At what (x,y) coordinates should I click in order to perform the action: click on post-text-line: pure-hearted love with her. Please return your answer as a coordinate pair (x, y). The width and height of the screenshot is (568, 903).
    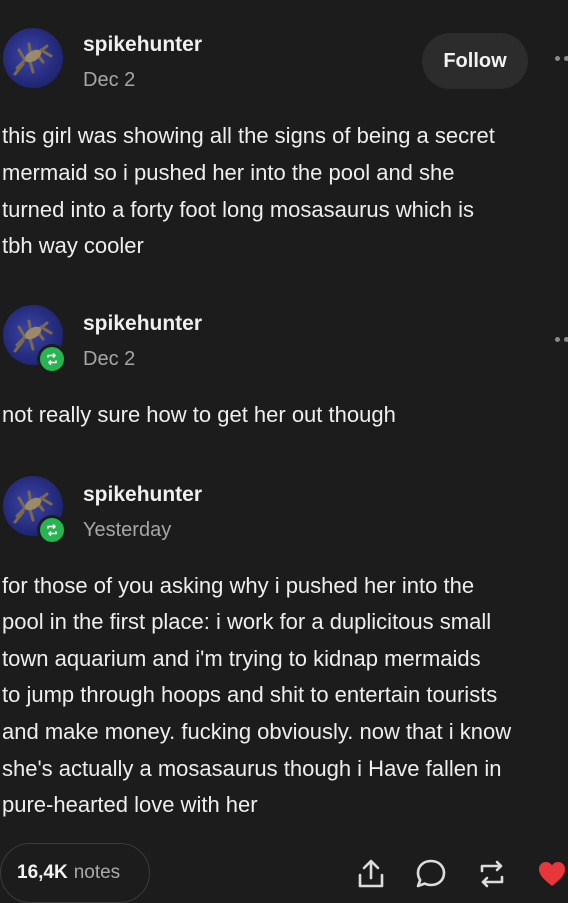
    Looking at the image, I should click on (130, 804).